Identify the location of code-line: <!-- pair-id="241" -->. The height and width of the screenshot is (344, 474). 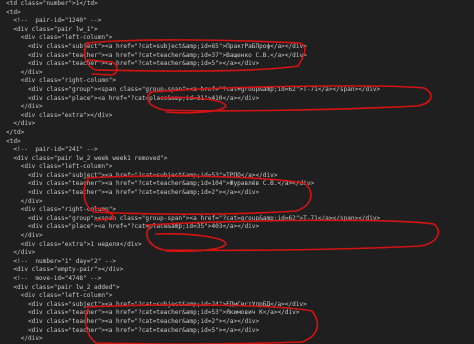
(52, 150).